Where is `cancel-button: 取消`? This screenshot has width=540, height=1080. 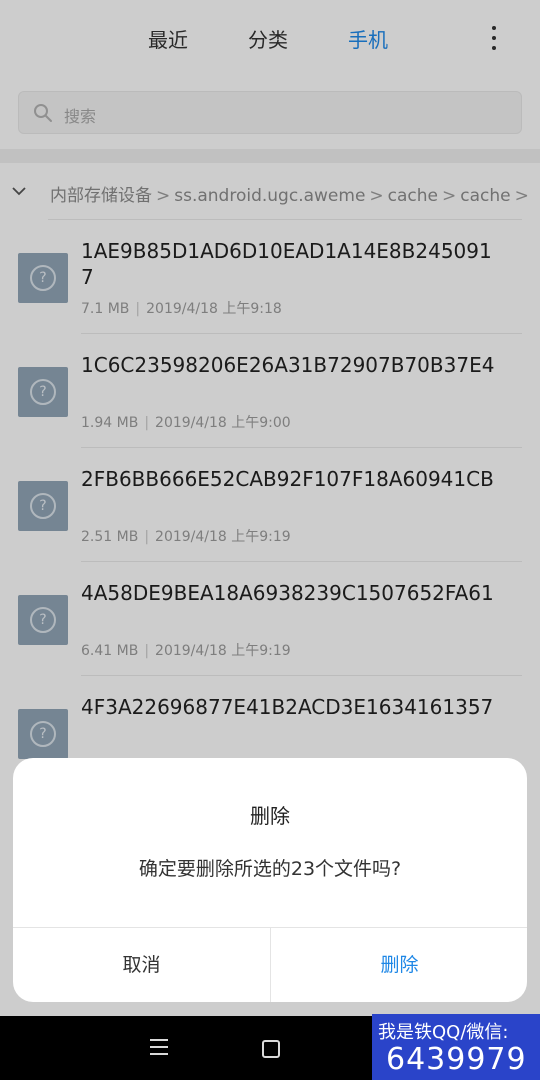 cancel-button: 取消 is located at coordinates (141, 965).